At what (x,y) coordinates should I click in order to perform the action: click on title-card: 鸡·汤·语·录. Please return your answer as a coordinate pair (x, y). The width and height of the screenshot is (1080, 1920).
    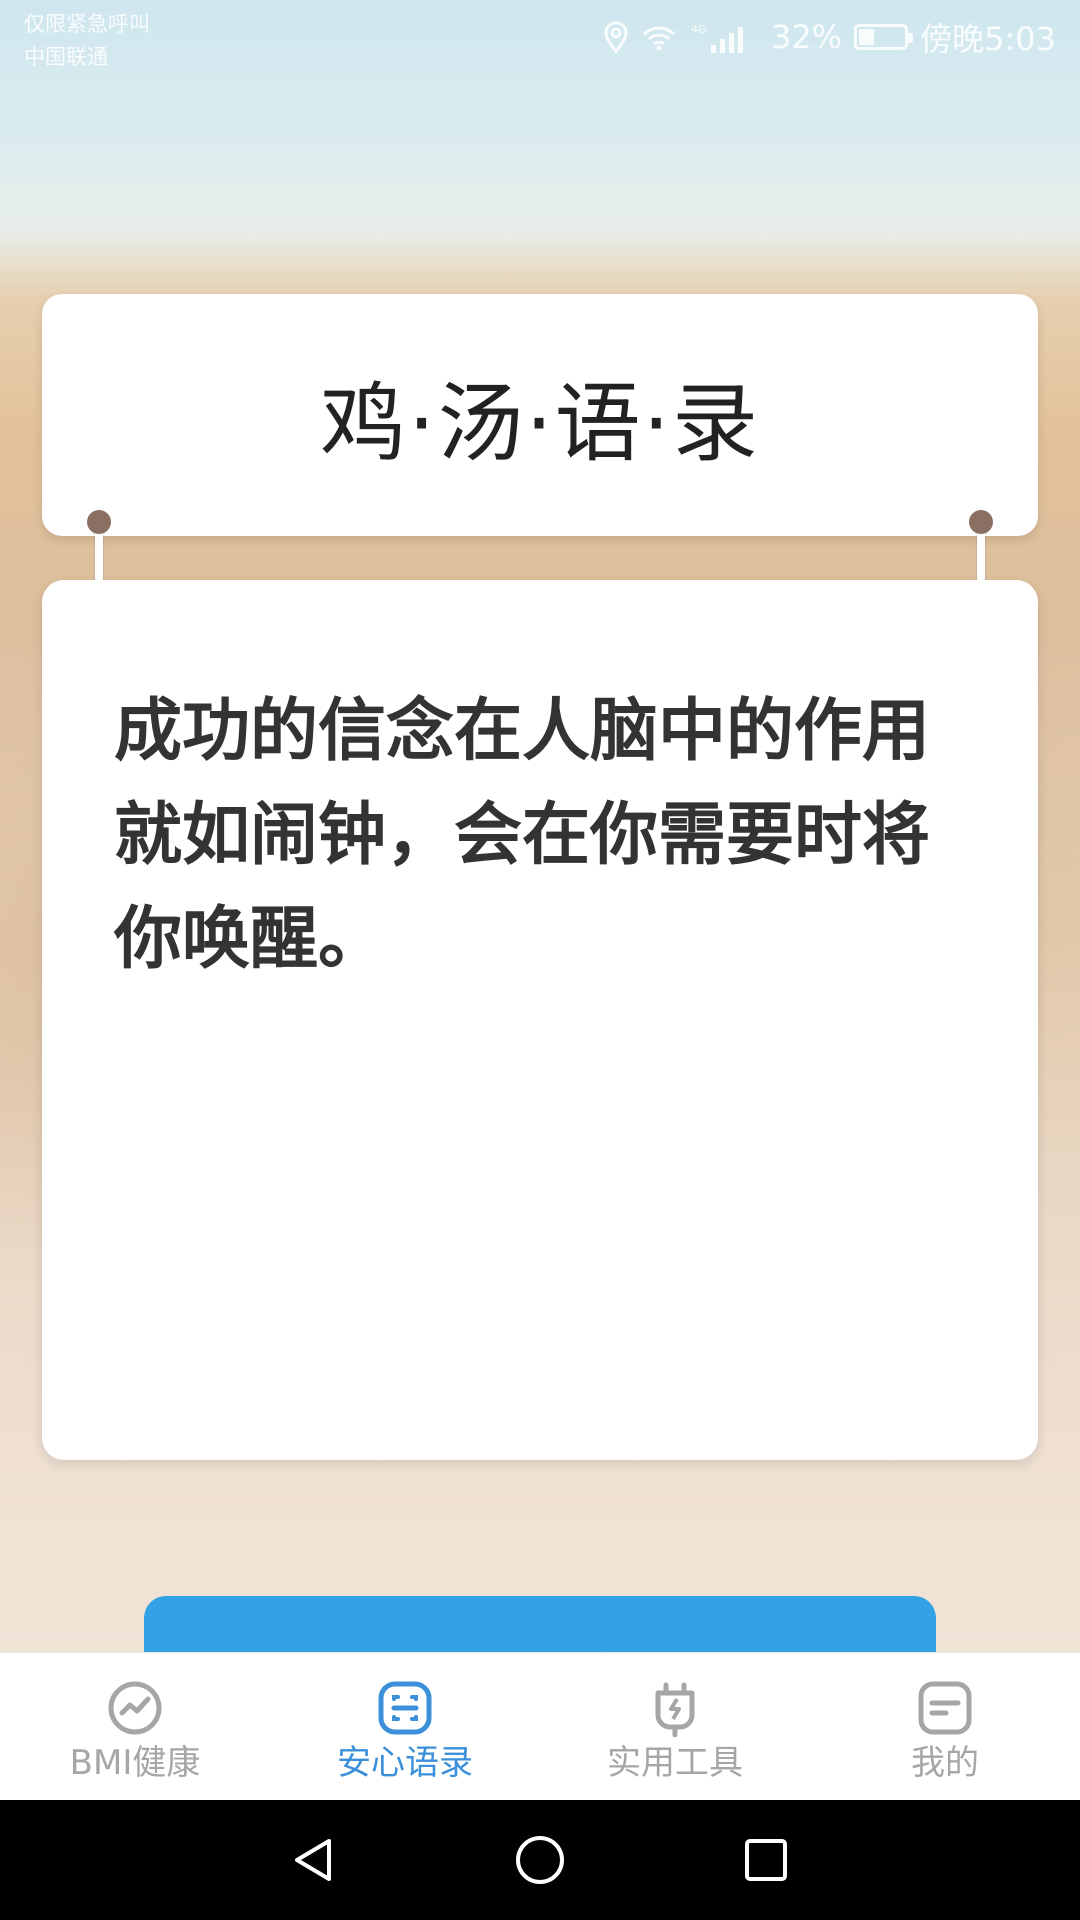
    Looking at the image, I should click on (540, 415).